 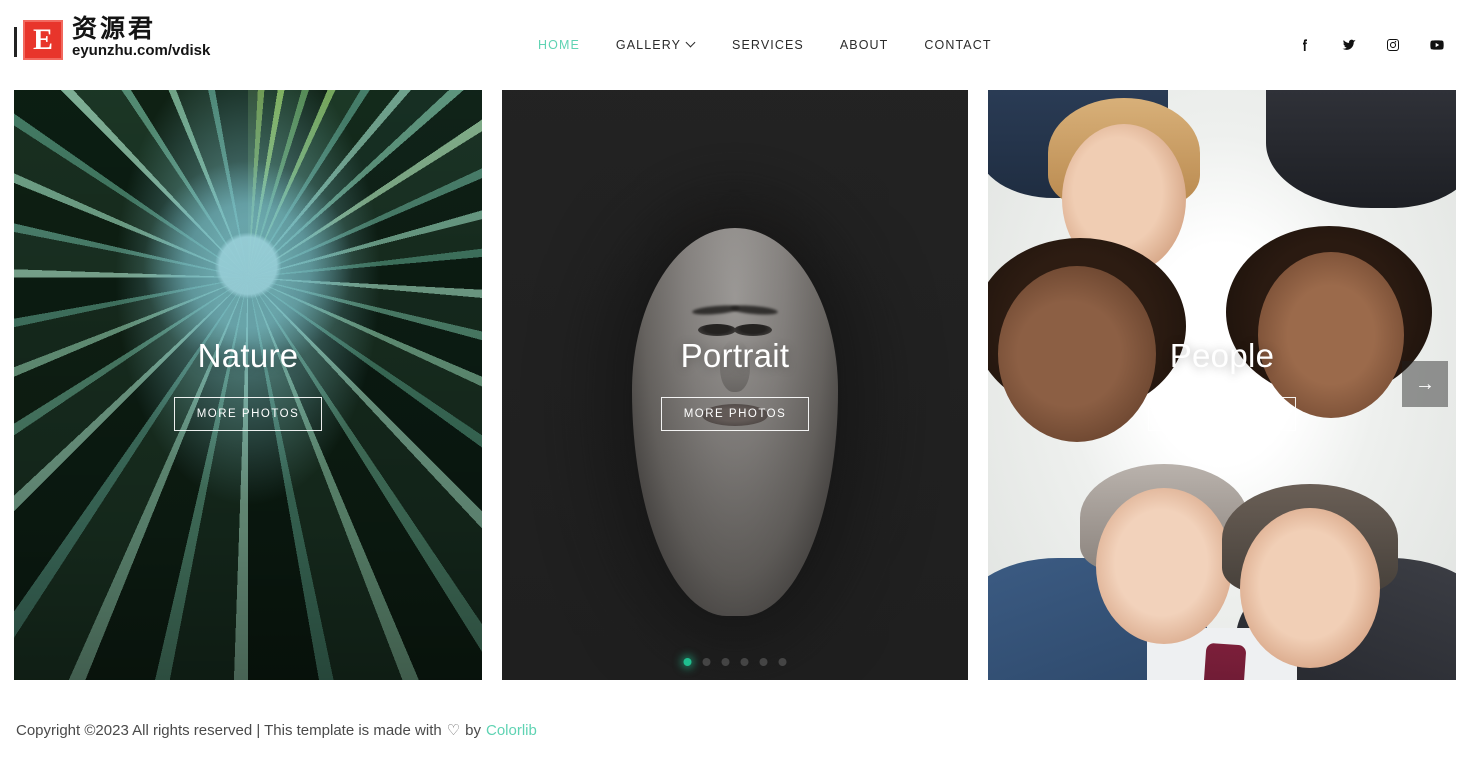 I want to click on heart-icon: ♡, so click(x=453, y=730).